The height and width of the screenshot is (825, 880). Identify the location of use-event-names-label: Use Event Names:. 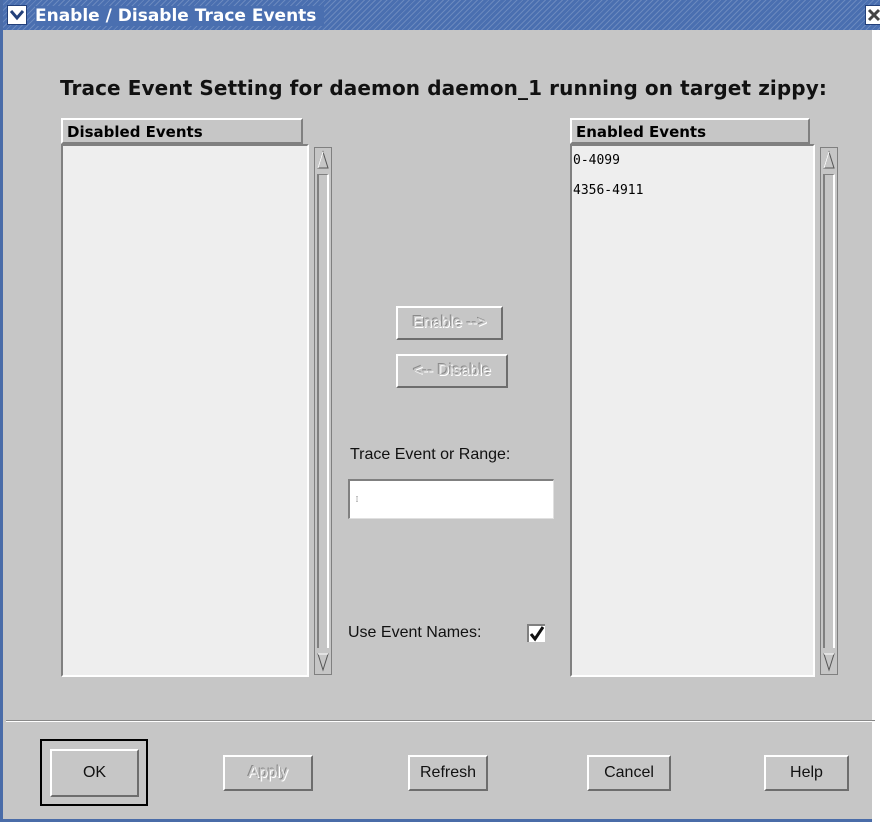
(415, 632).